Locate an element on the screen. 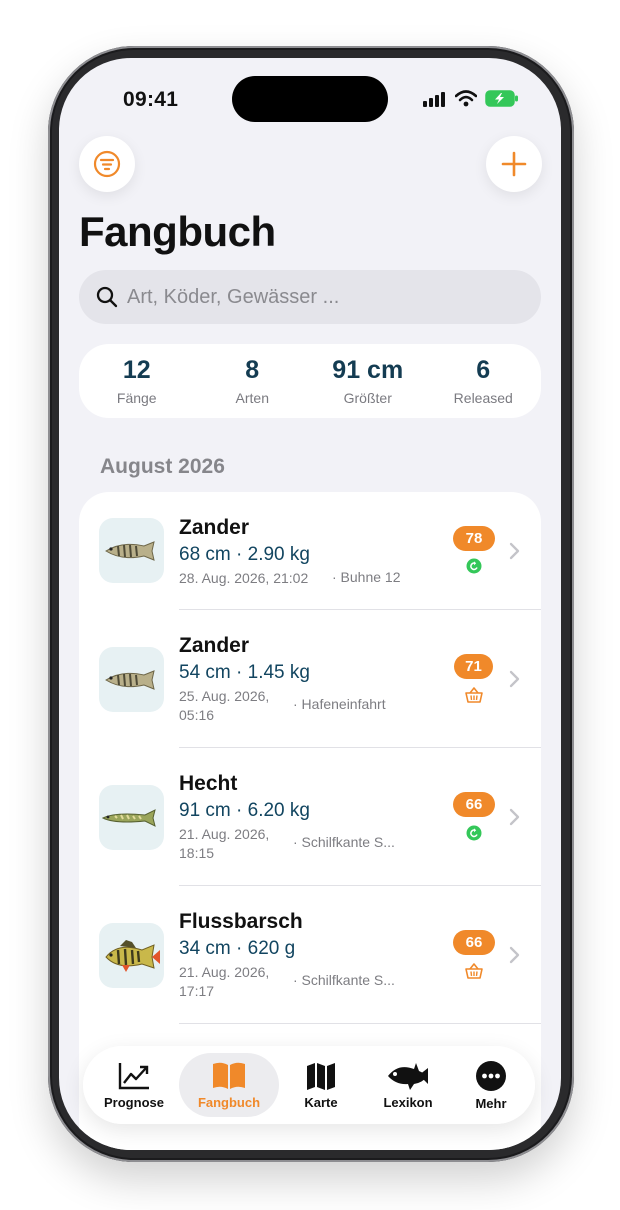 The width and height of the screenshot is (620, 1210). plus-icon is located at coordinates (514, 164).